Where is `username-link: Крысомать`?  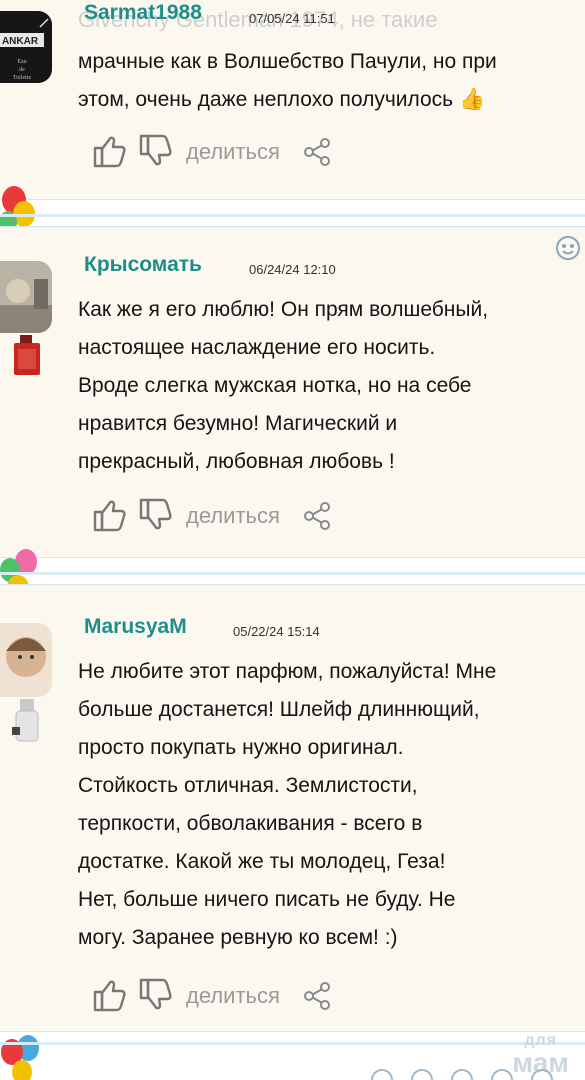
username-link: Крысомать is located at coordinates (143, 265).